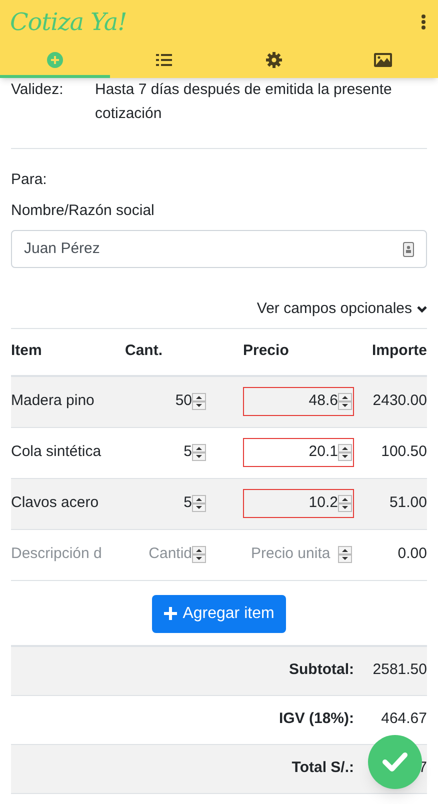  Describe the element at coordinates (68, 22) in the screenshot. I see `app-logo: Cotiza Ya!` at that location.